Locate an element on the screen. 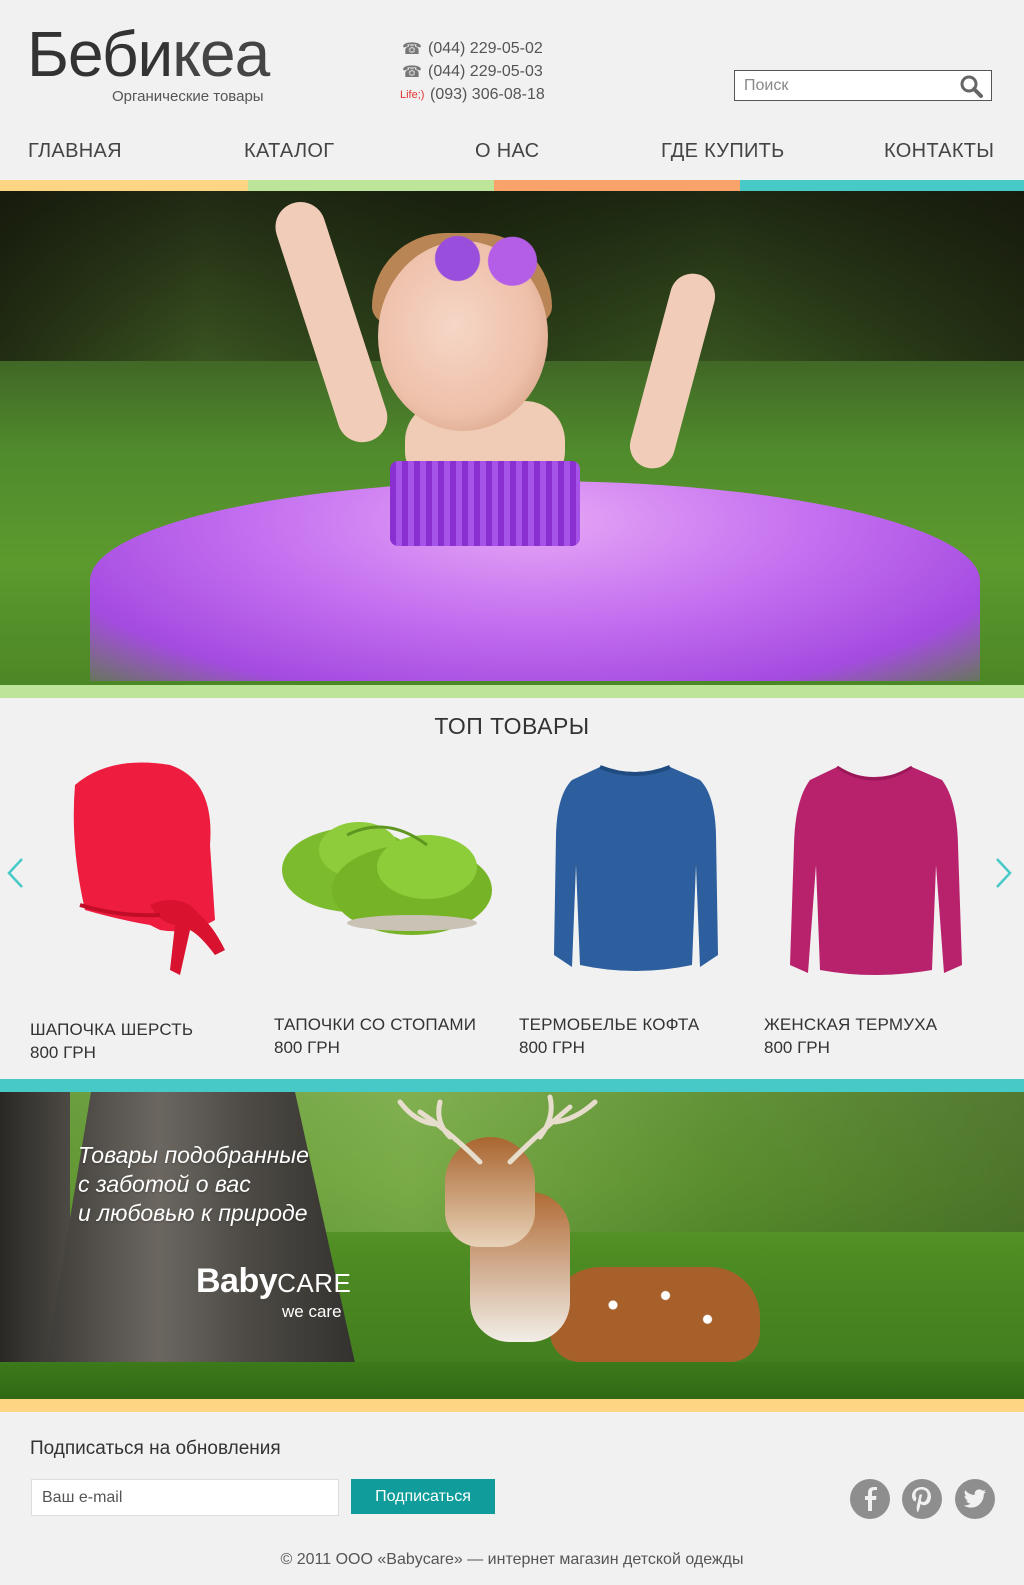  search-input is located at coordinates (840, 85).